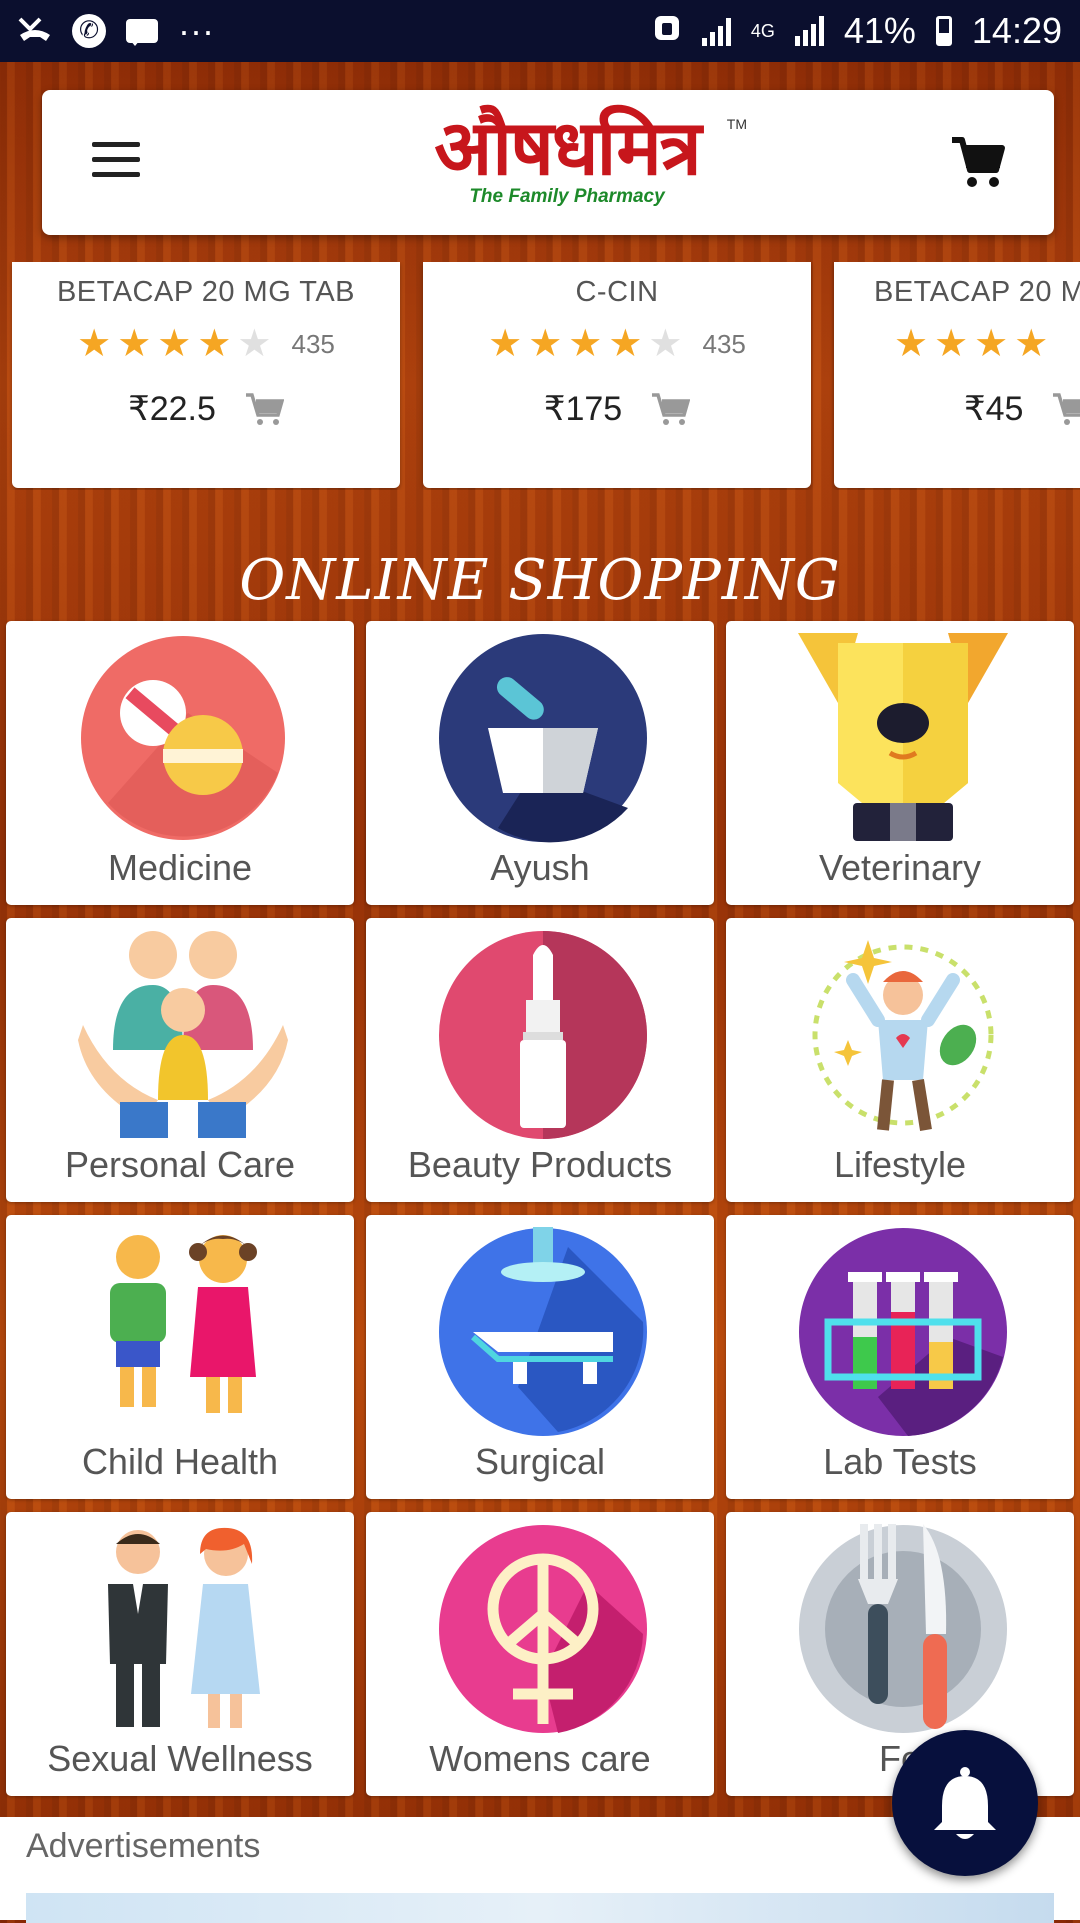 This screenshot has width=1080, height=1923. I want to click on product-price: ₹45, so click(993, 409).